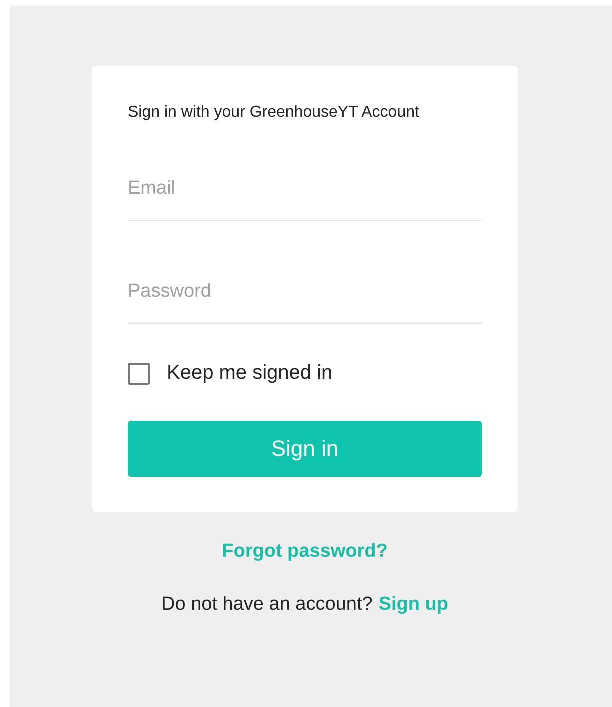 The width and height of the screenshot is (612, 707). I want to click on card-title: Sign in with your GreenhouseYT Account, so click(274, 113).